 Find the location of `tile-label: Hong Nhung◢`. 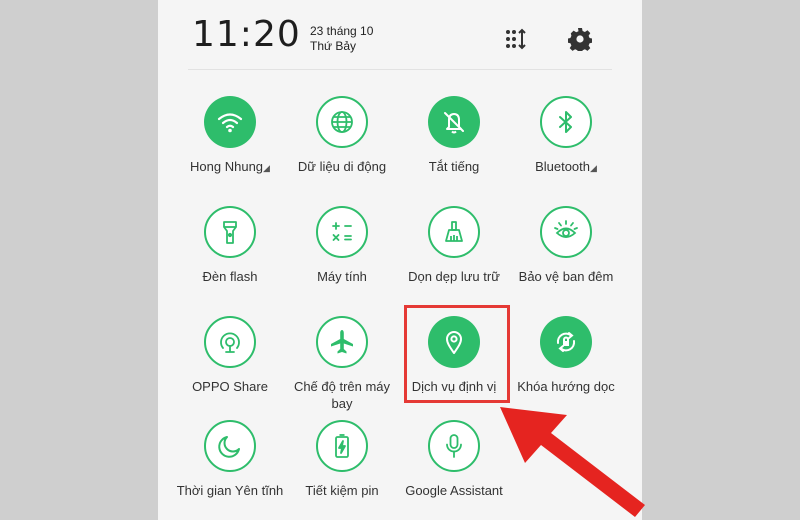

tile-label: Hong Nhung◢ is located at coordinates (230, 166).